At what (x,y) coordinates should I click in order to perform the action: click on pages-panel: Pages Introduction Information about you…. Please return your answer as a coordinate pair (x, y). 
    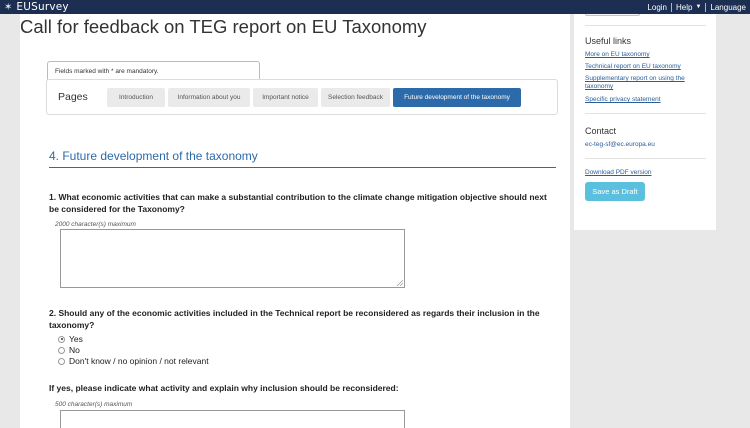
    Looking at the image, I should click on (302, 97).